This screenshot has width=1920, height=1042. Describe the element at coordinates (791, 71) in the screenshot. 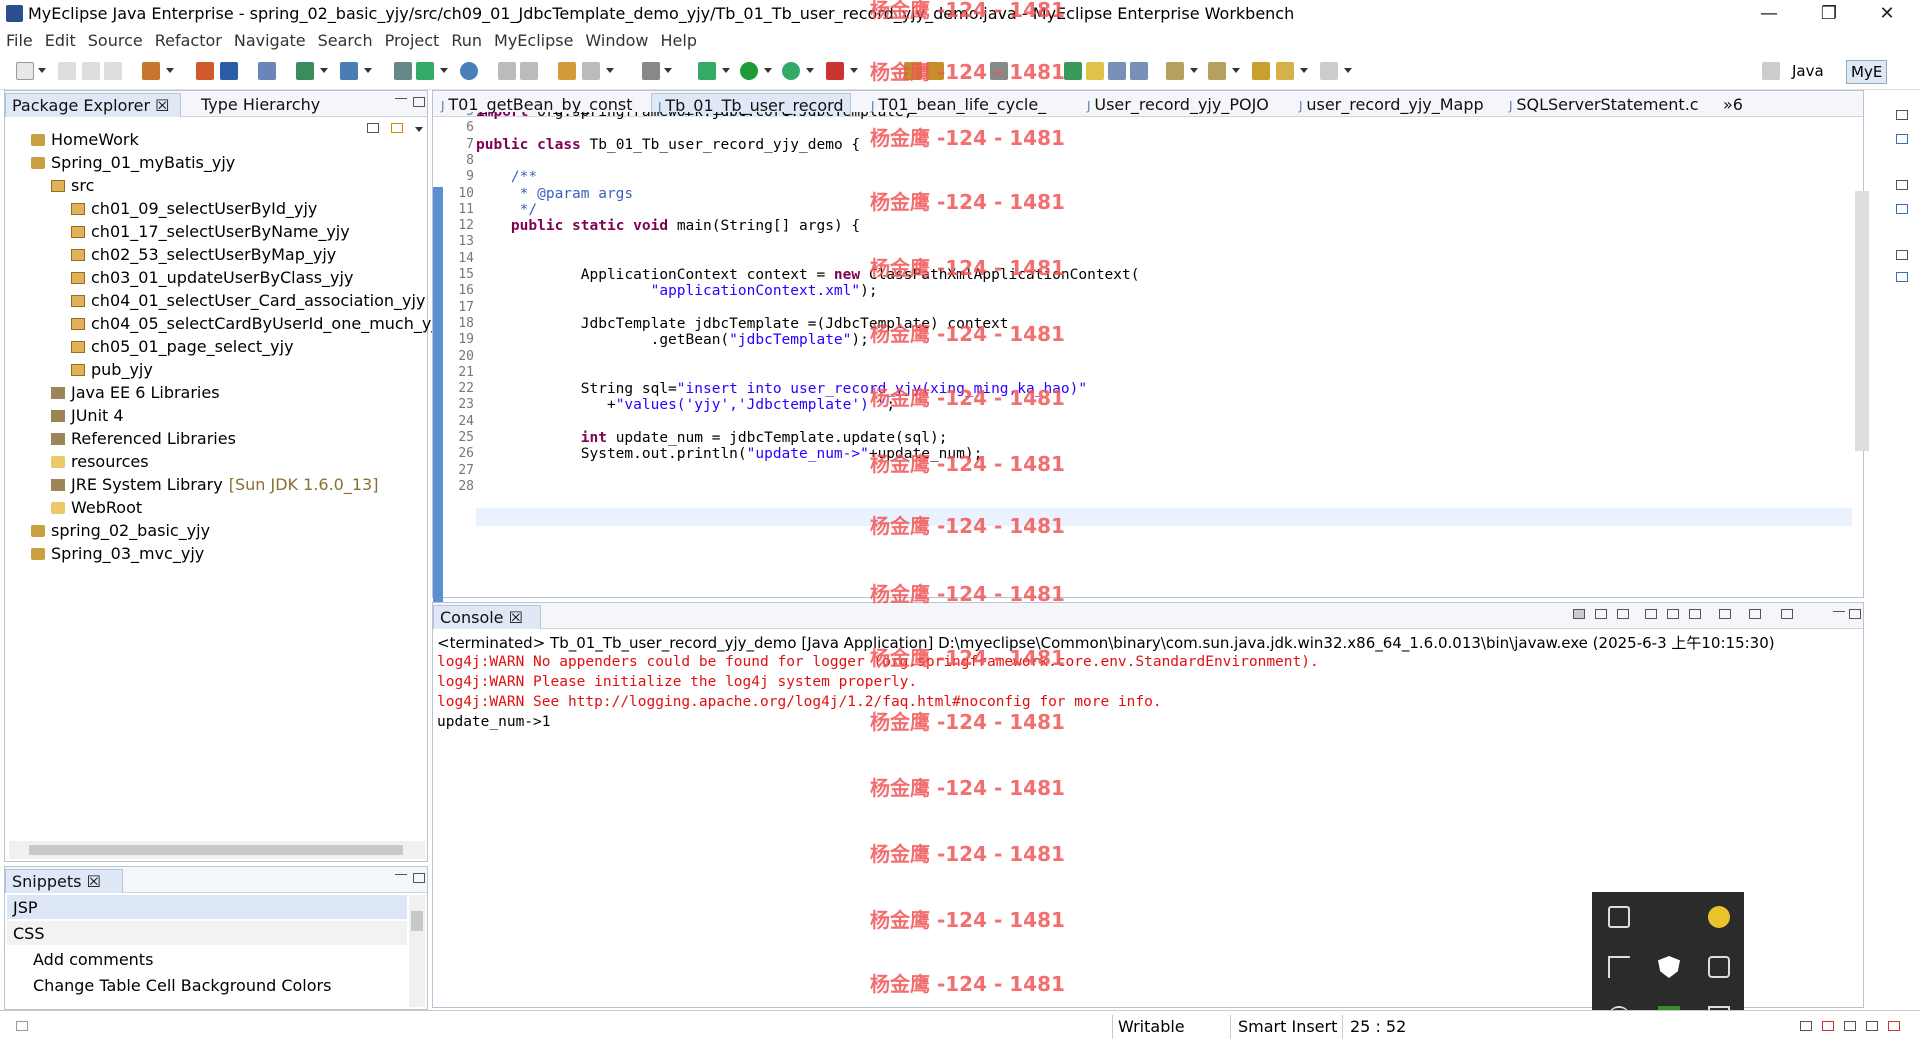

I see `coverage-icon` at that location.